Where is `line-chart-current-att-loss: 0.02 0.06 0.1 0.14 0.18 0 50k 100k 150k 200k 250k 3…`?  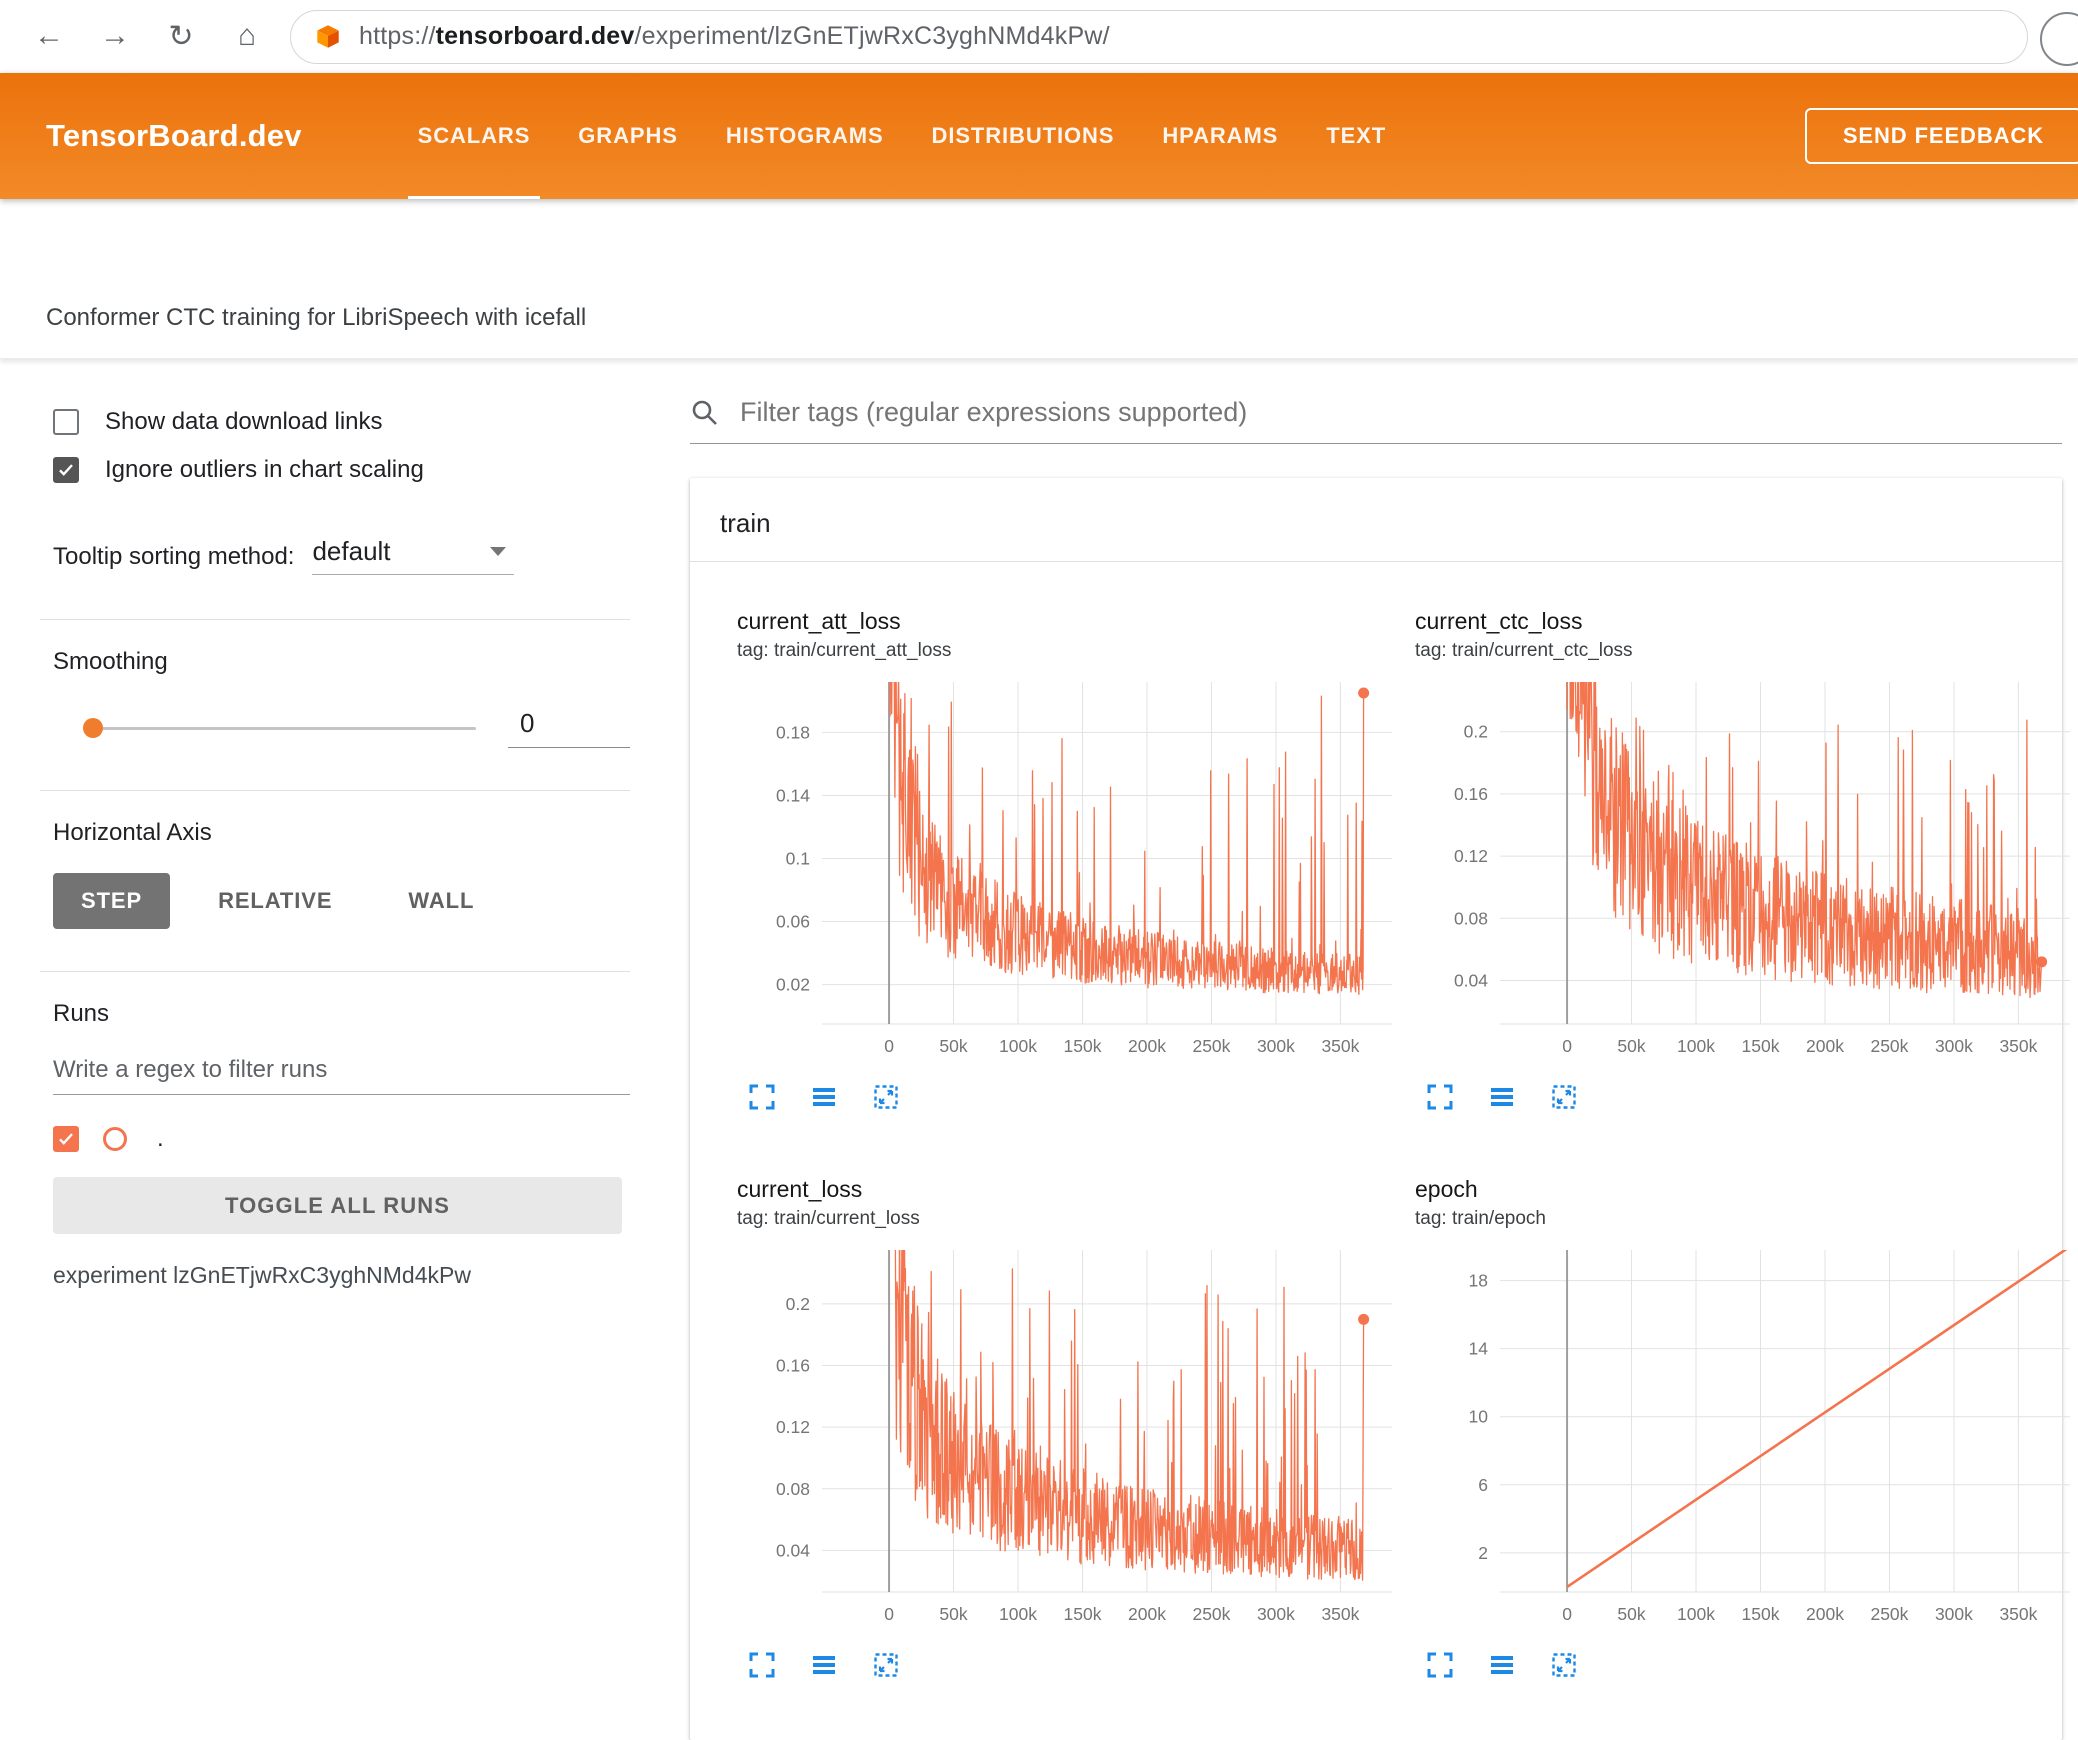
line-chart-current-att-loss: 0.02 0.06 0.1 0.14 0.18 0 50k 100k 150k 200k 250k 3… is located at coordinates (1067, 870).